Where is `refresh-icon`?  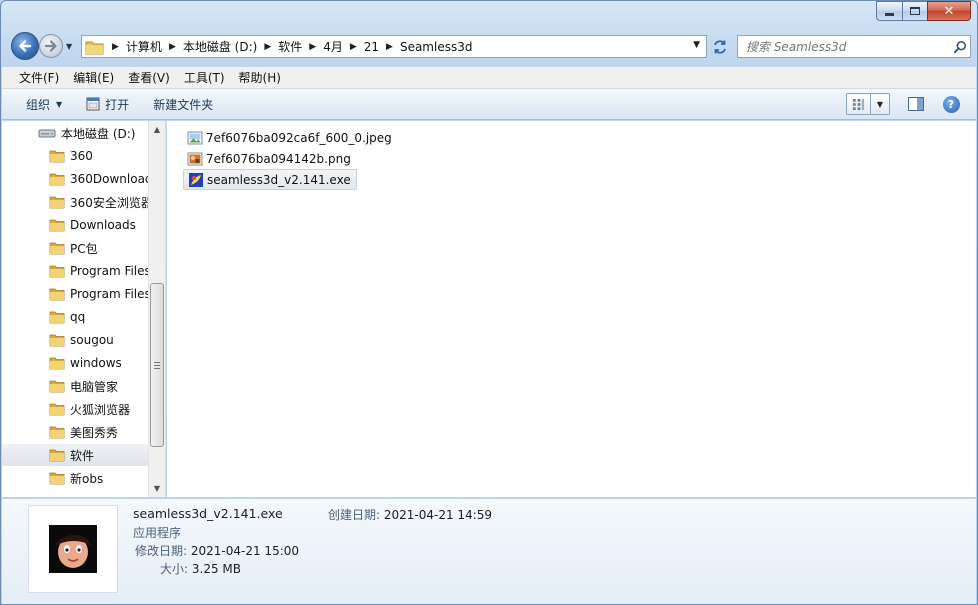
refresh-icon is located at coordinates (720, 46).